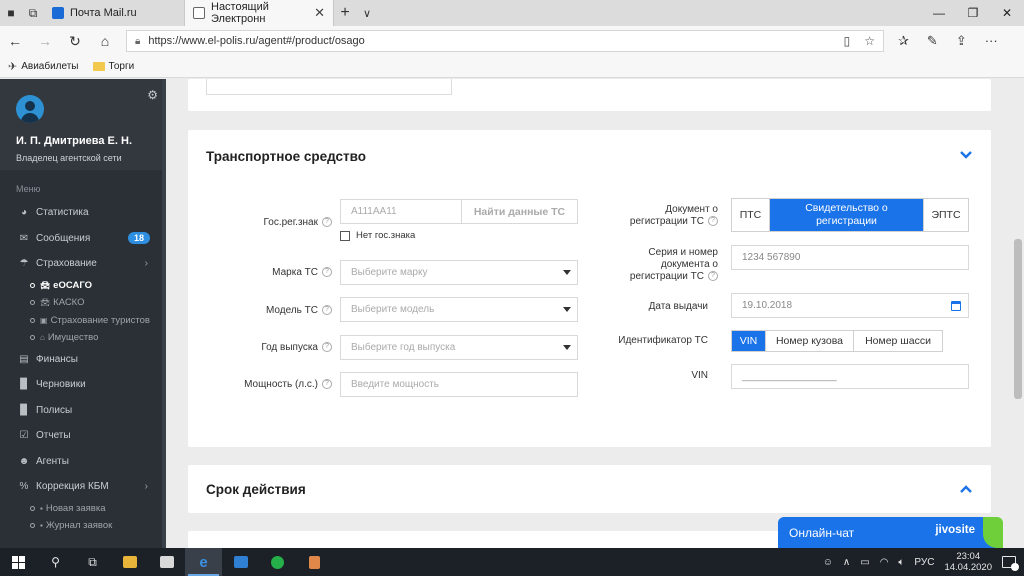 Image resolution: width=1024 pixels, height=576 pixels. Describe the element at coordinates (991, 41) in the screenshot. I see `more-icon: ···` at that location.